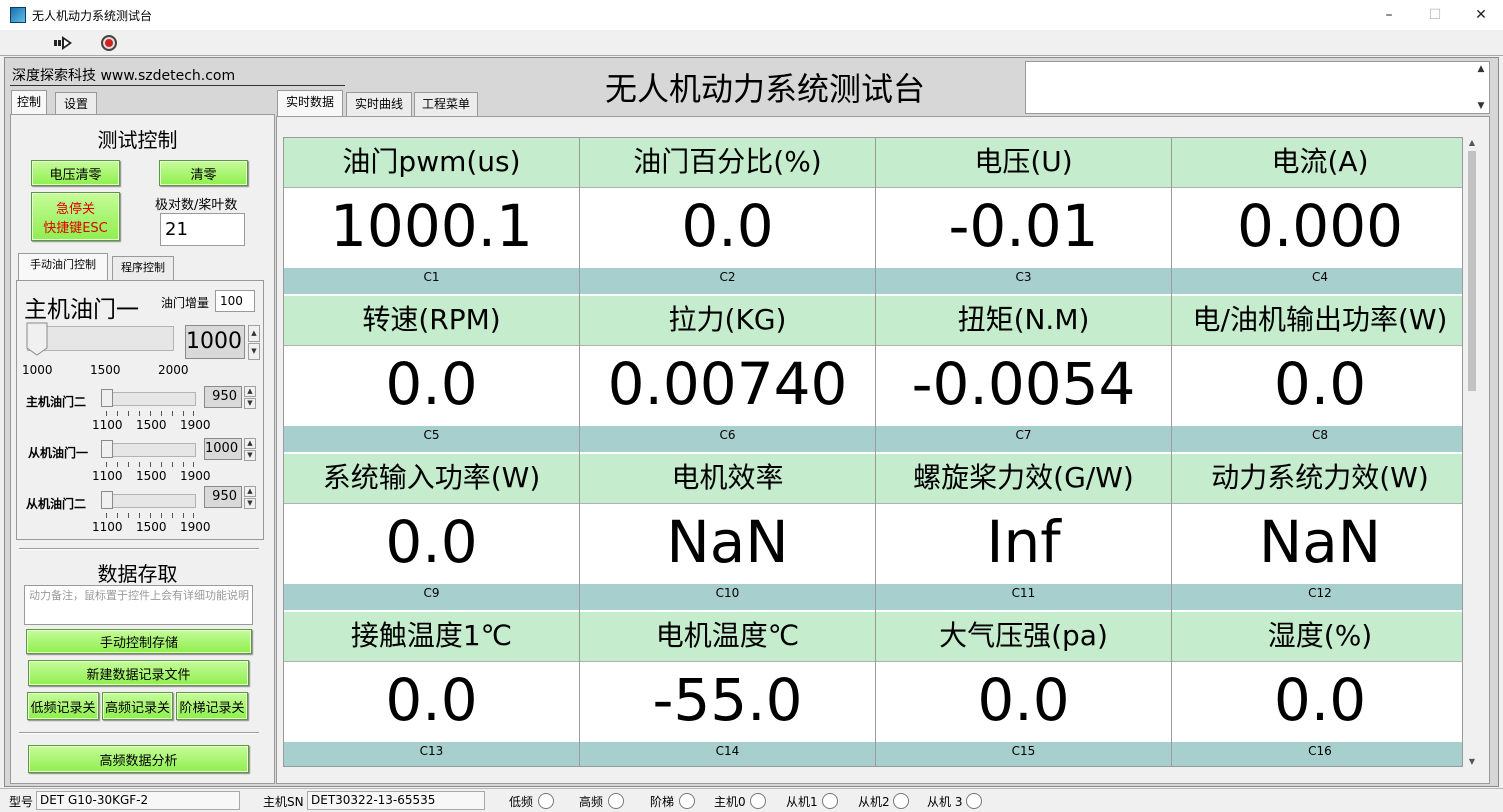 This screenshot has height=812, width=1503. I want to click on data-cell: 油门pwm(us) 1000.1 C1, so click(432, 217).